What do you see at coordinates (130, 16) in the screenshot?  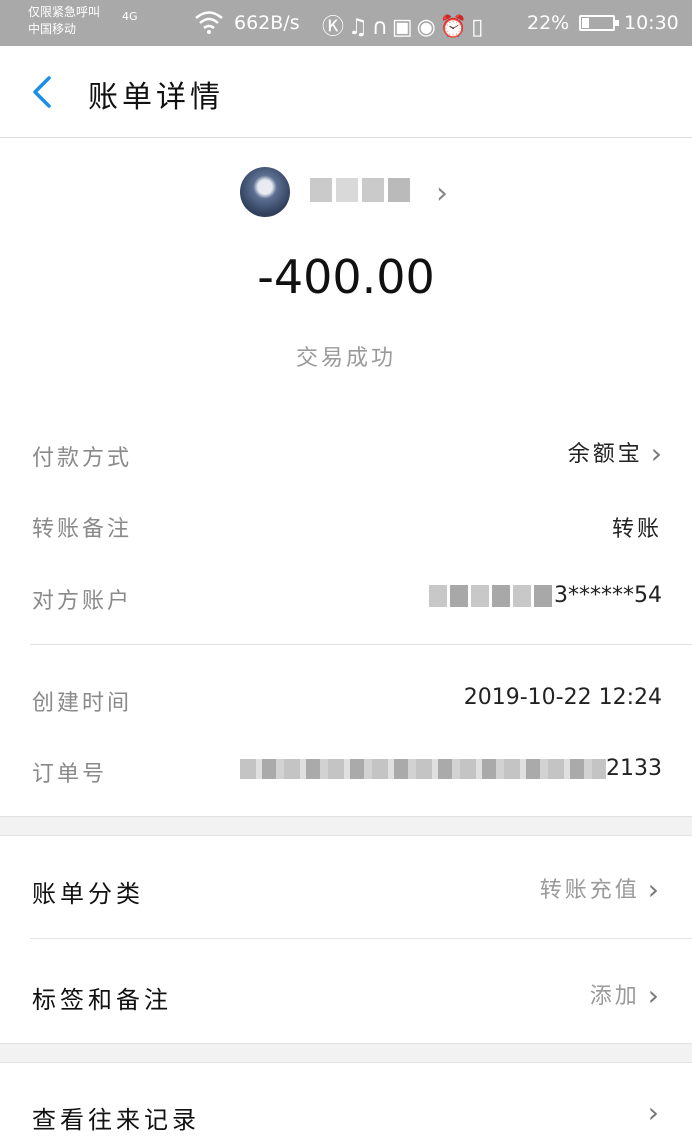 I see `network-type: 4G` at bounding box center [130, 16].